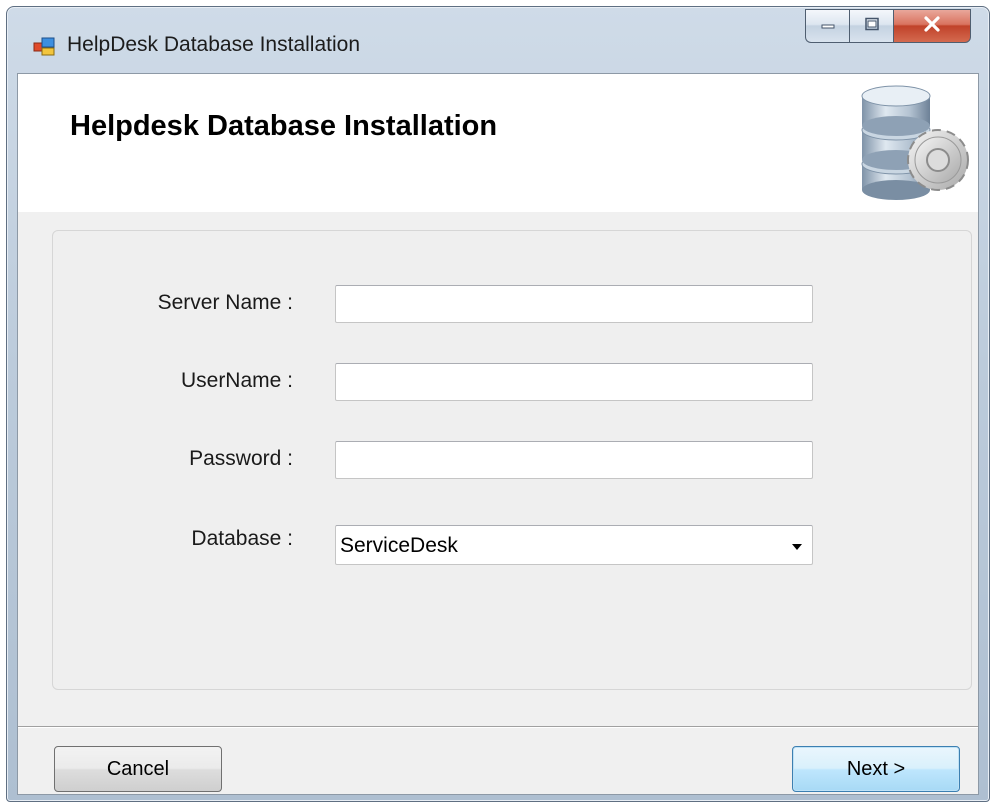 Image resolution: width=996 pixels, height=808 pixels. I want to click on app-icon, so click(44, 46).